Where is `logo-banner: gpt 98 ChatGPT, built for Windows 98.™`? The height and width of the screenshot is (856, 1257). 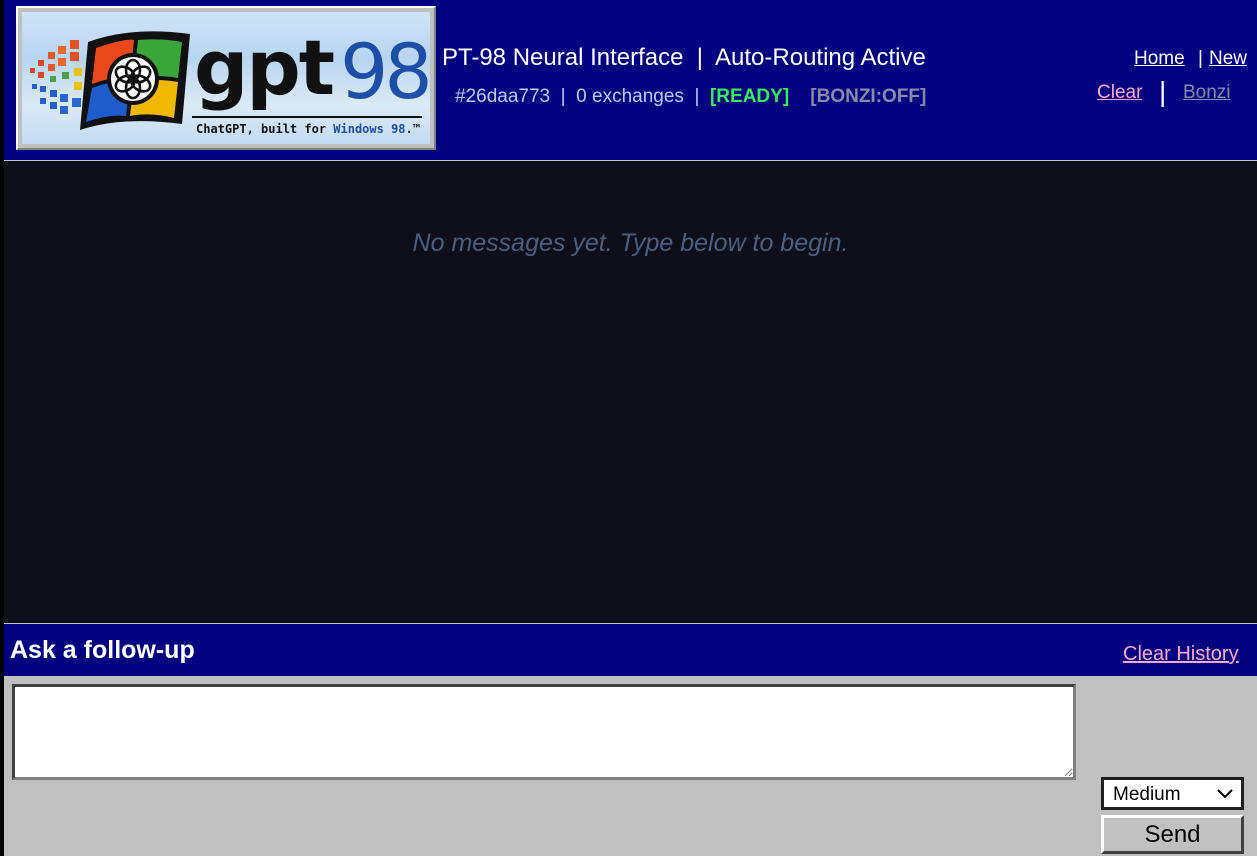 logo-banner: gpt 98 ChatGPT, built for Windows 98.™ is located at coordinates (226, 78).